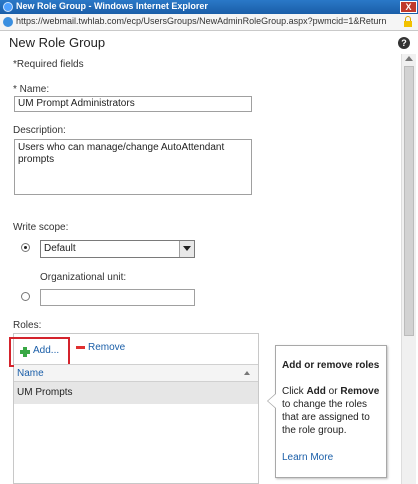  What do you see at coordinates (117, 249) in the screenshot?
I see `write-scope-select: Default` at bounding box center [117, 249].